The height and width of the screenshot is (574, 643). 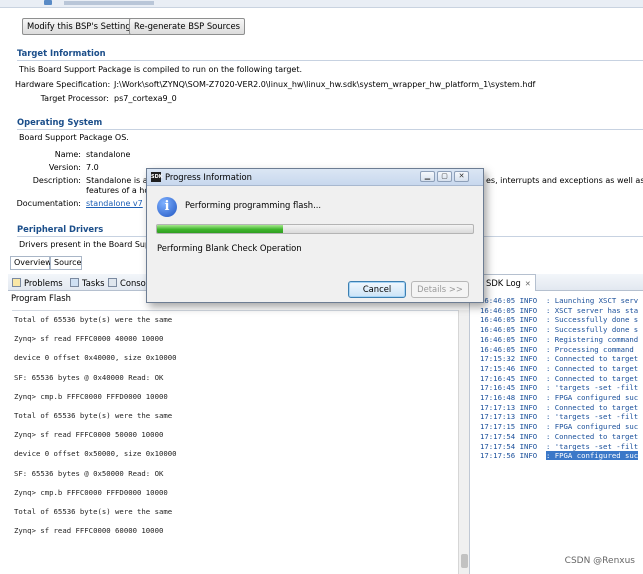 I want to click on log-row: 16:46:05 INFO : XSCT server has sta, so click(x=559, y=311).